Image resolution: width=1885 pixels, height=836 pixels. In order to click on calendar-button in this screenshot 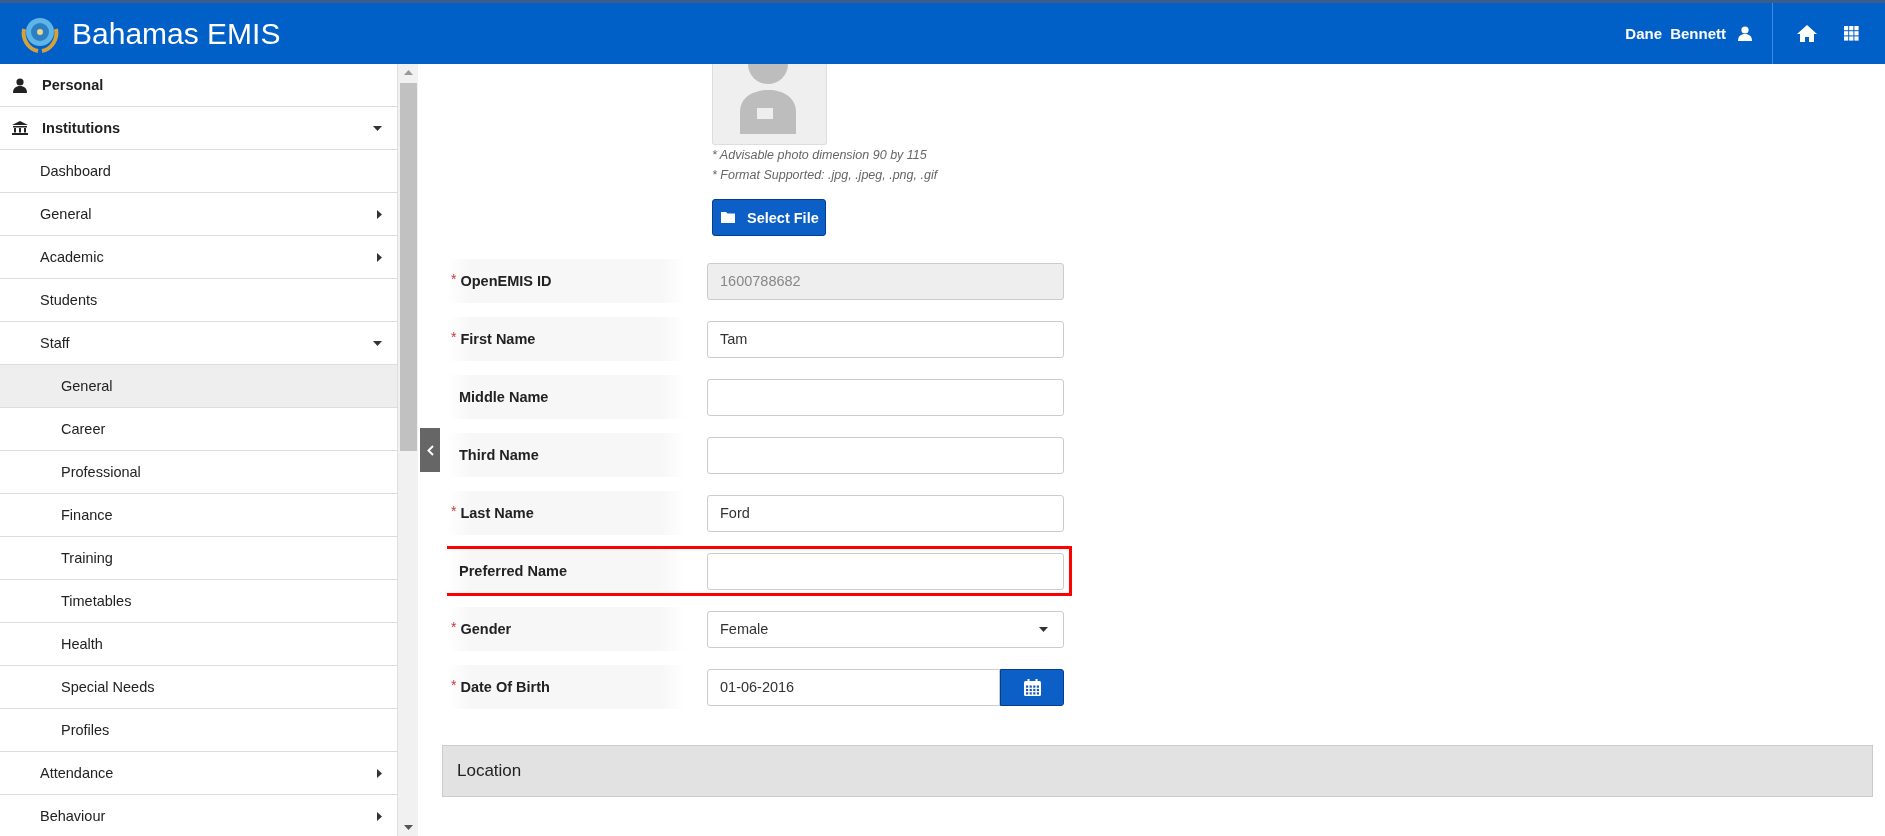, I will do `click(1032, 687)`.